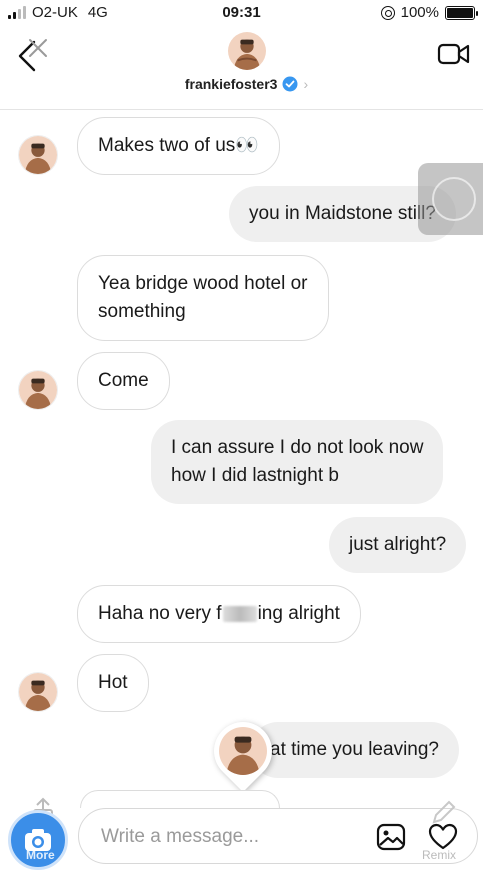 Image resolution: width=483 pixels, height=873 pixels. I want to click on partial-message-bubble, so click(180, 799).